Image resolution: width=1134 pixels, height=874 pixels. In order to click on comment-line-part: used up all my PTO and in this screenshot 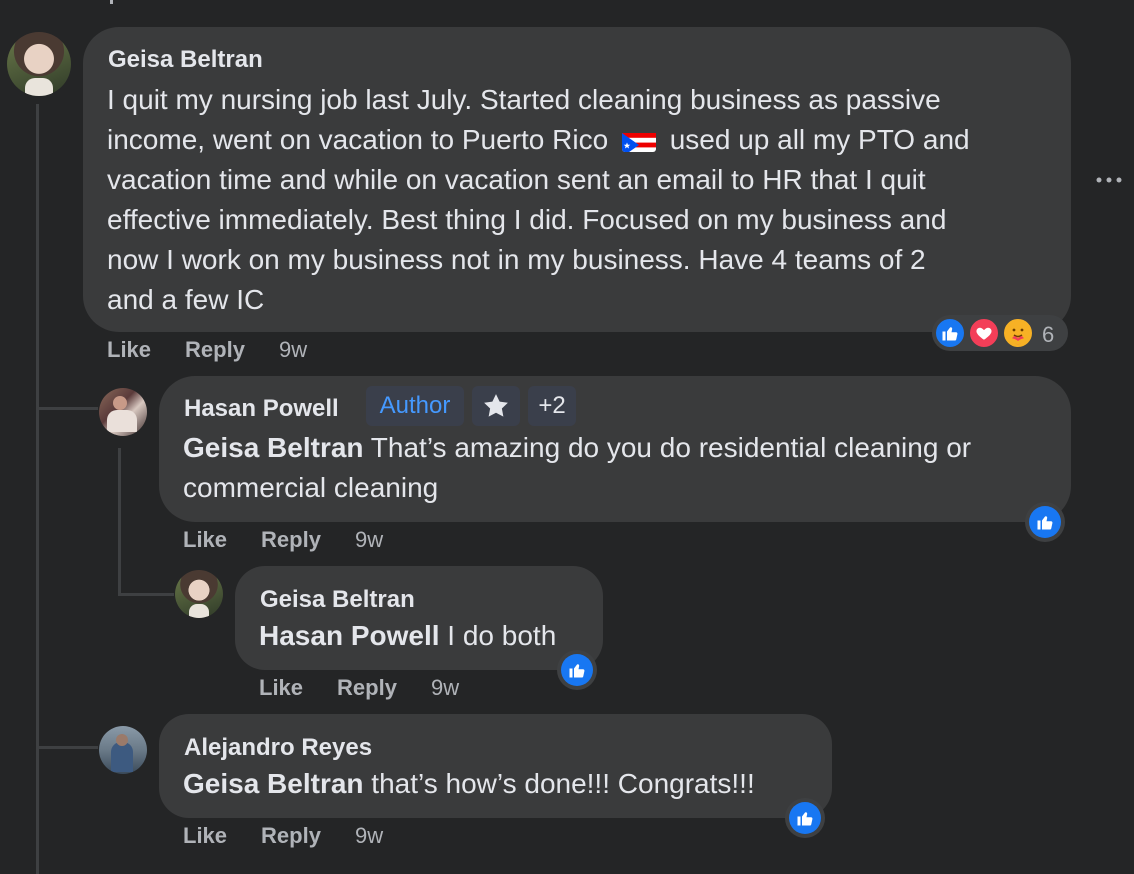, I will do `click(819, 139)`.